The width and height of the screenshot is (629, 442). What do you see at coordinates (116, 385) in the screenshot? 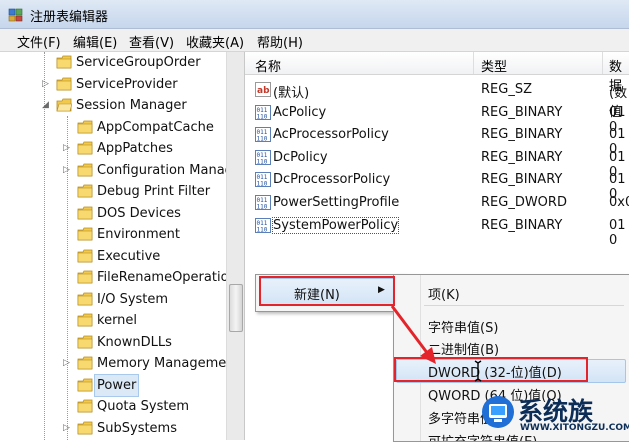
I see `tree-item-label: Power` at bounding box center [116, 385].